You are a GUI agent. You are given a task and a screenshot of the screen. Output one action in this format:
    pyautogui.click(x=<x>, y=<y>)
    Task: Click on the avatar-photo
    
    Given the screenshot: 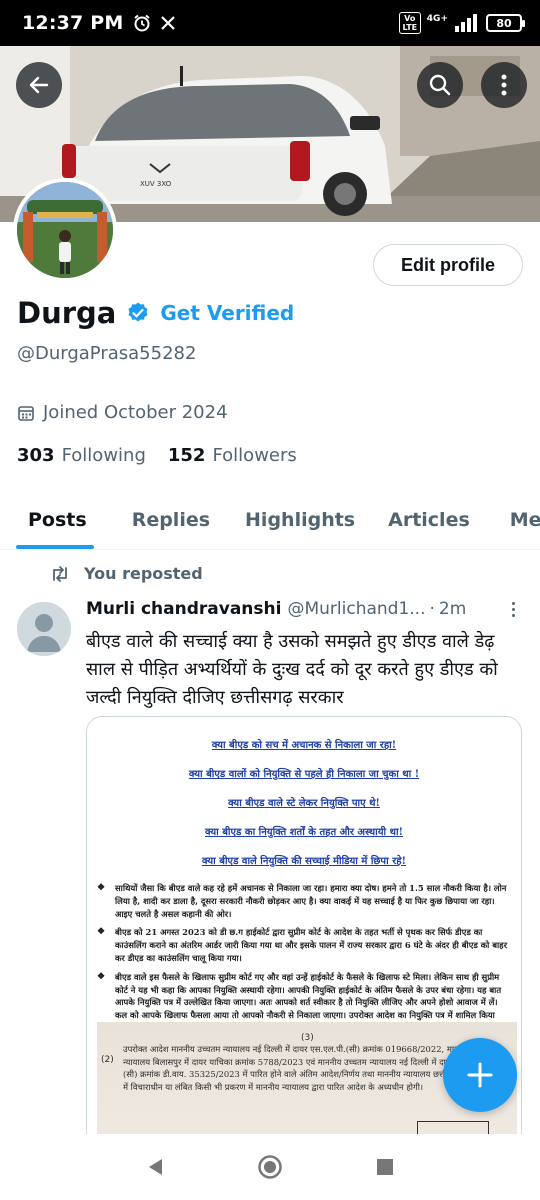 What is the action you would take?
    pyautogui.click(x=65, y=230)
    